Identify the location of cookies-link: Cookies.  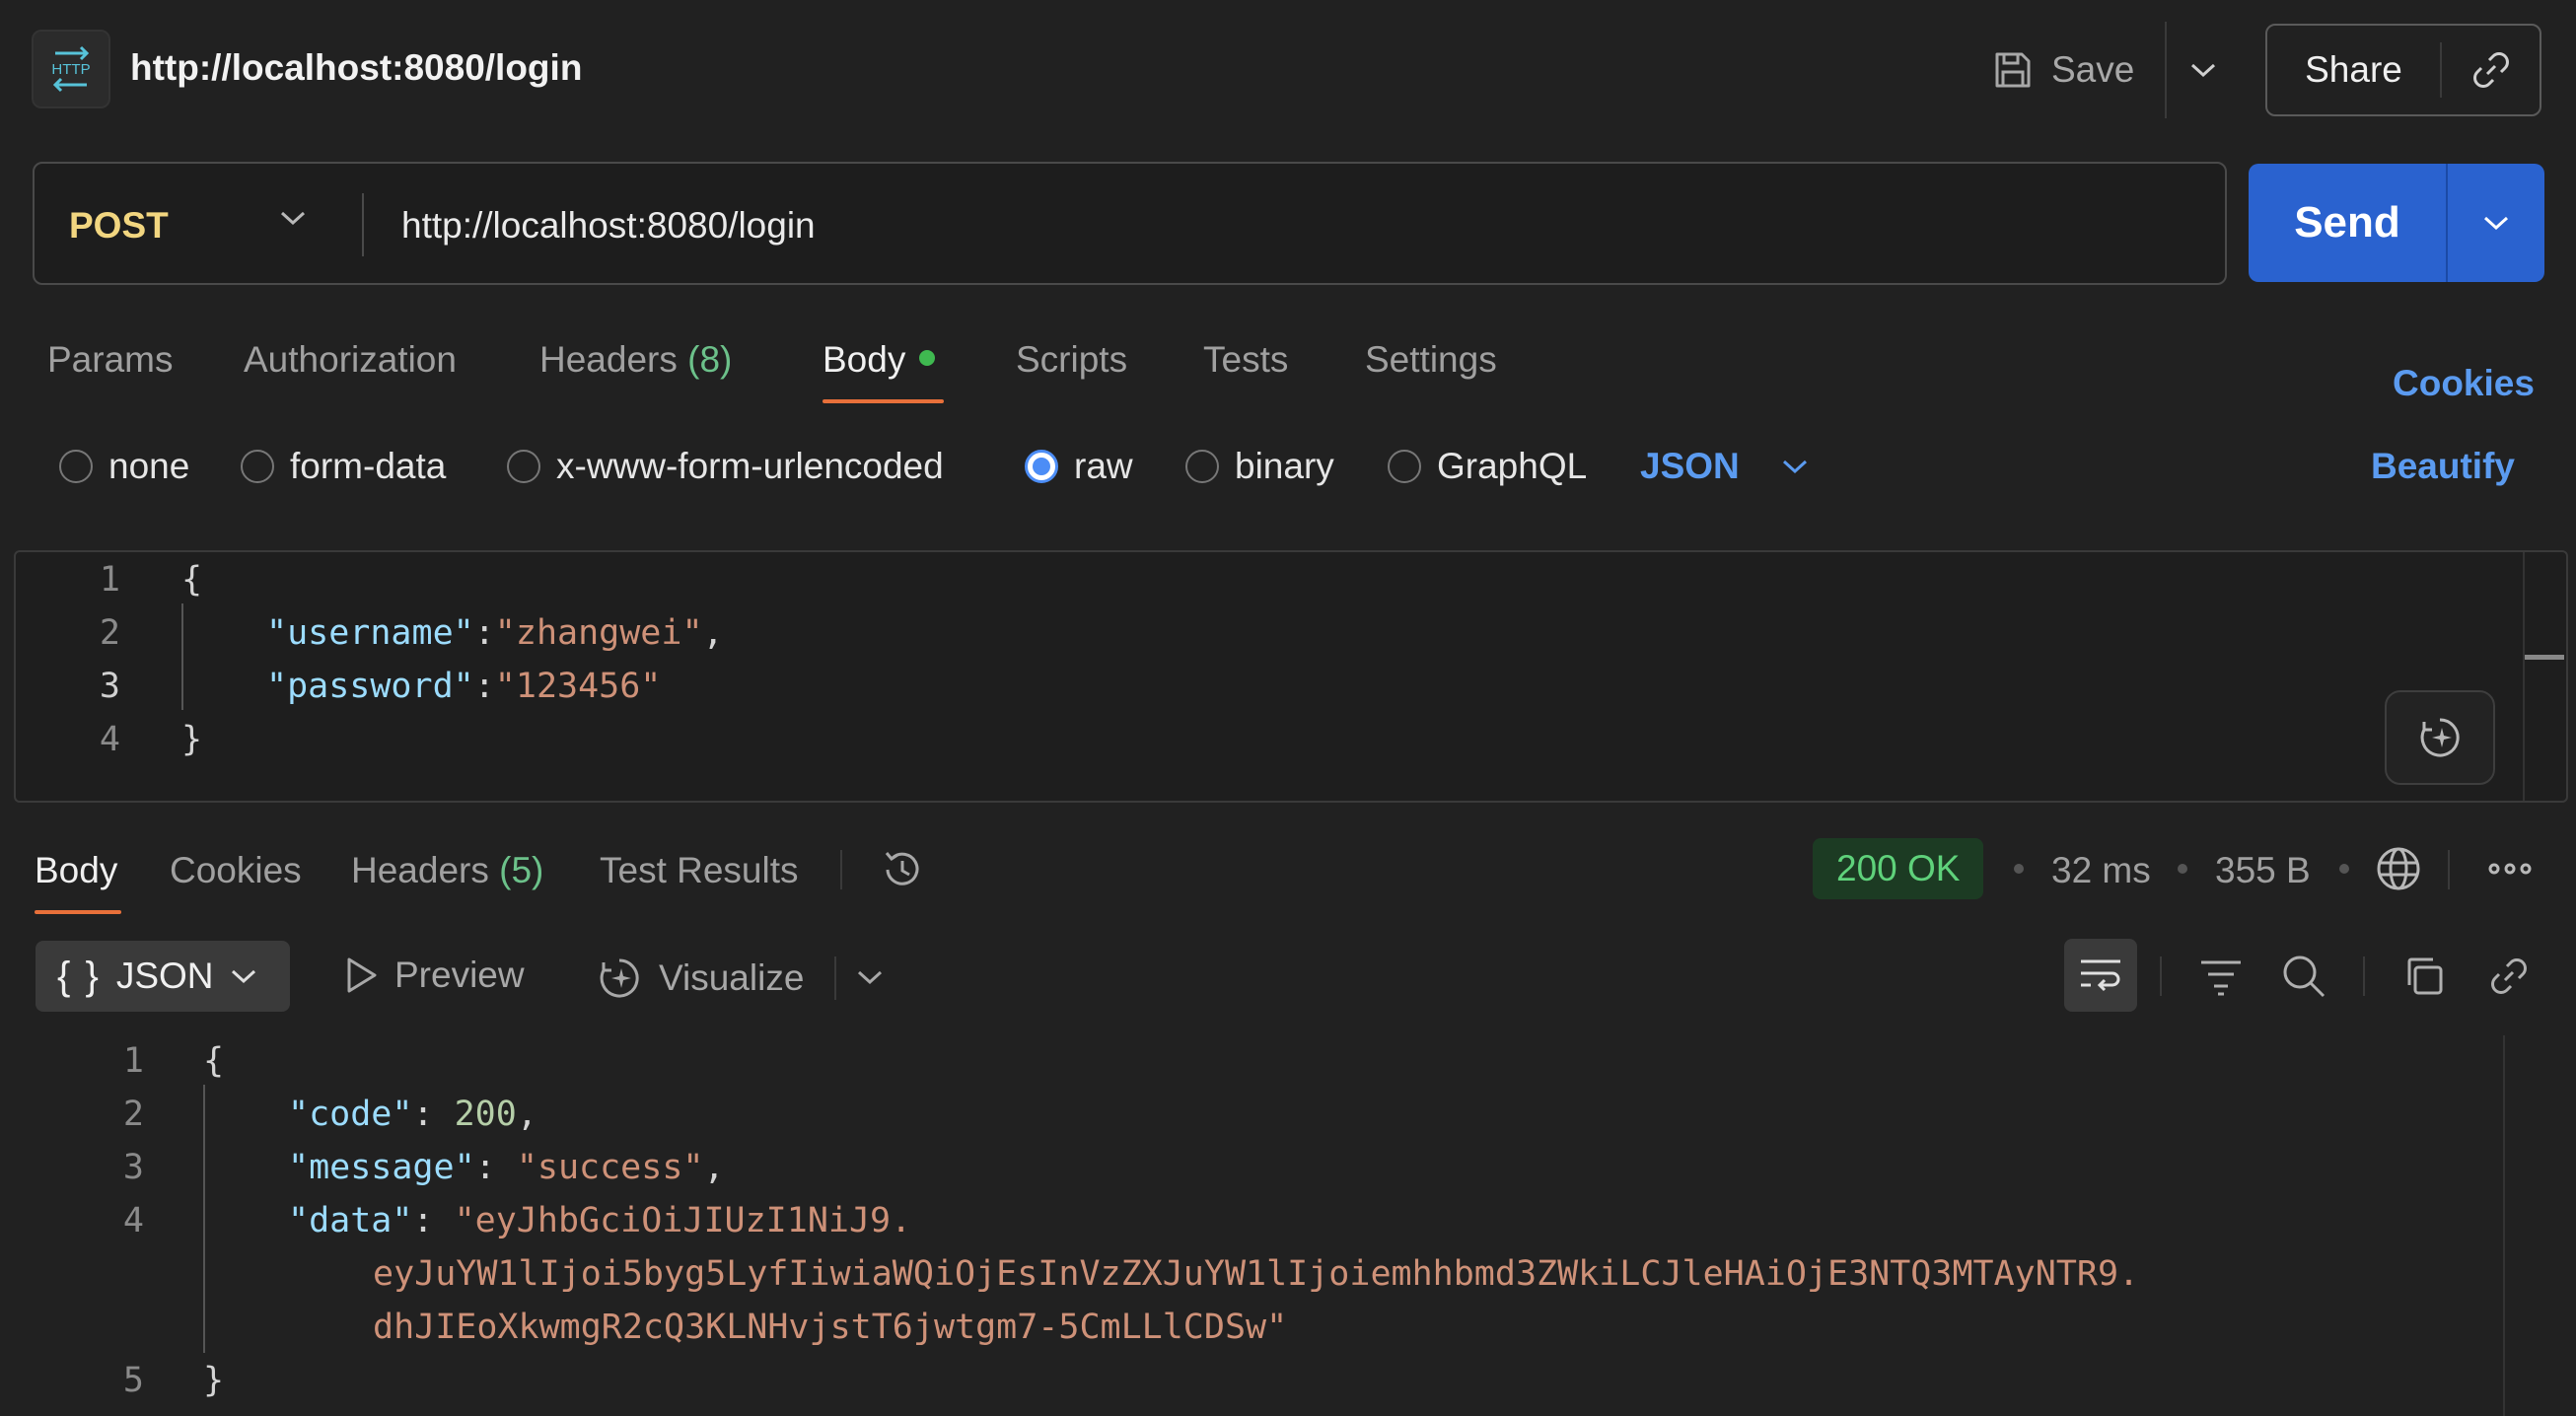
(2464, 383).